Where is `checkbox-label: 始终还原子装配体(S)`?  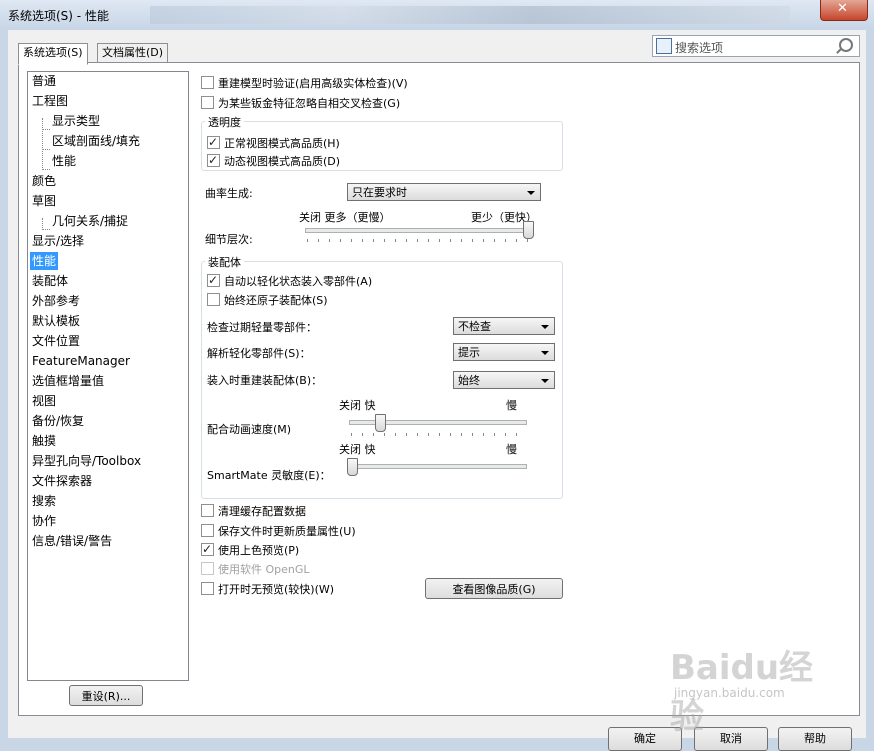
checkbox-label: 始终还原子装配体(S) is located at coordinates (276, 300).